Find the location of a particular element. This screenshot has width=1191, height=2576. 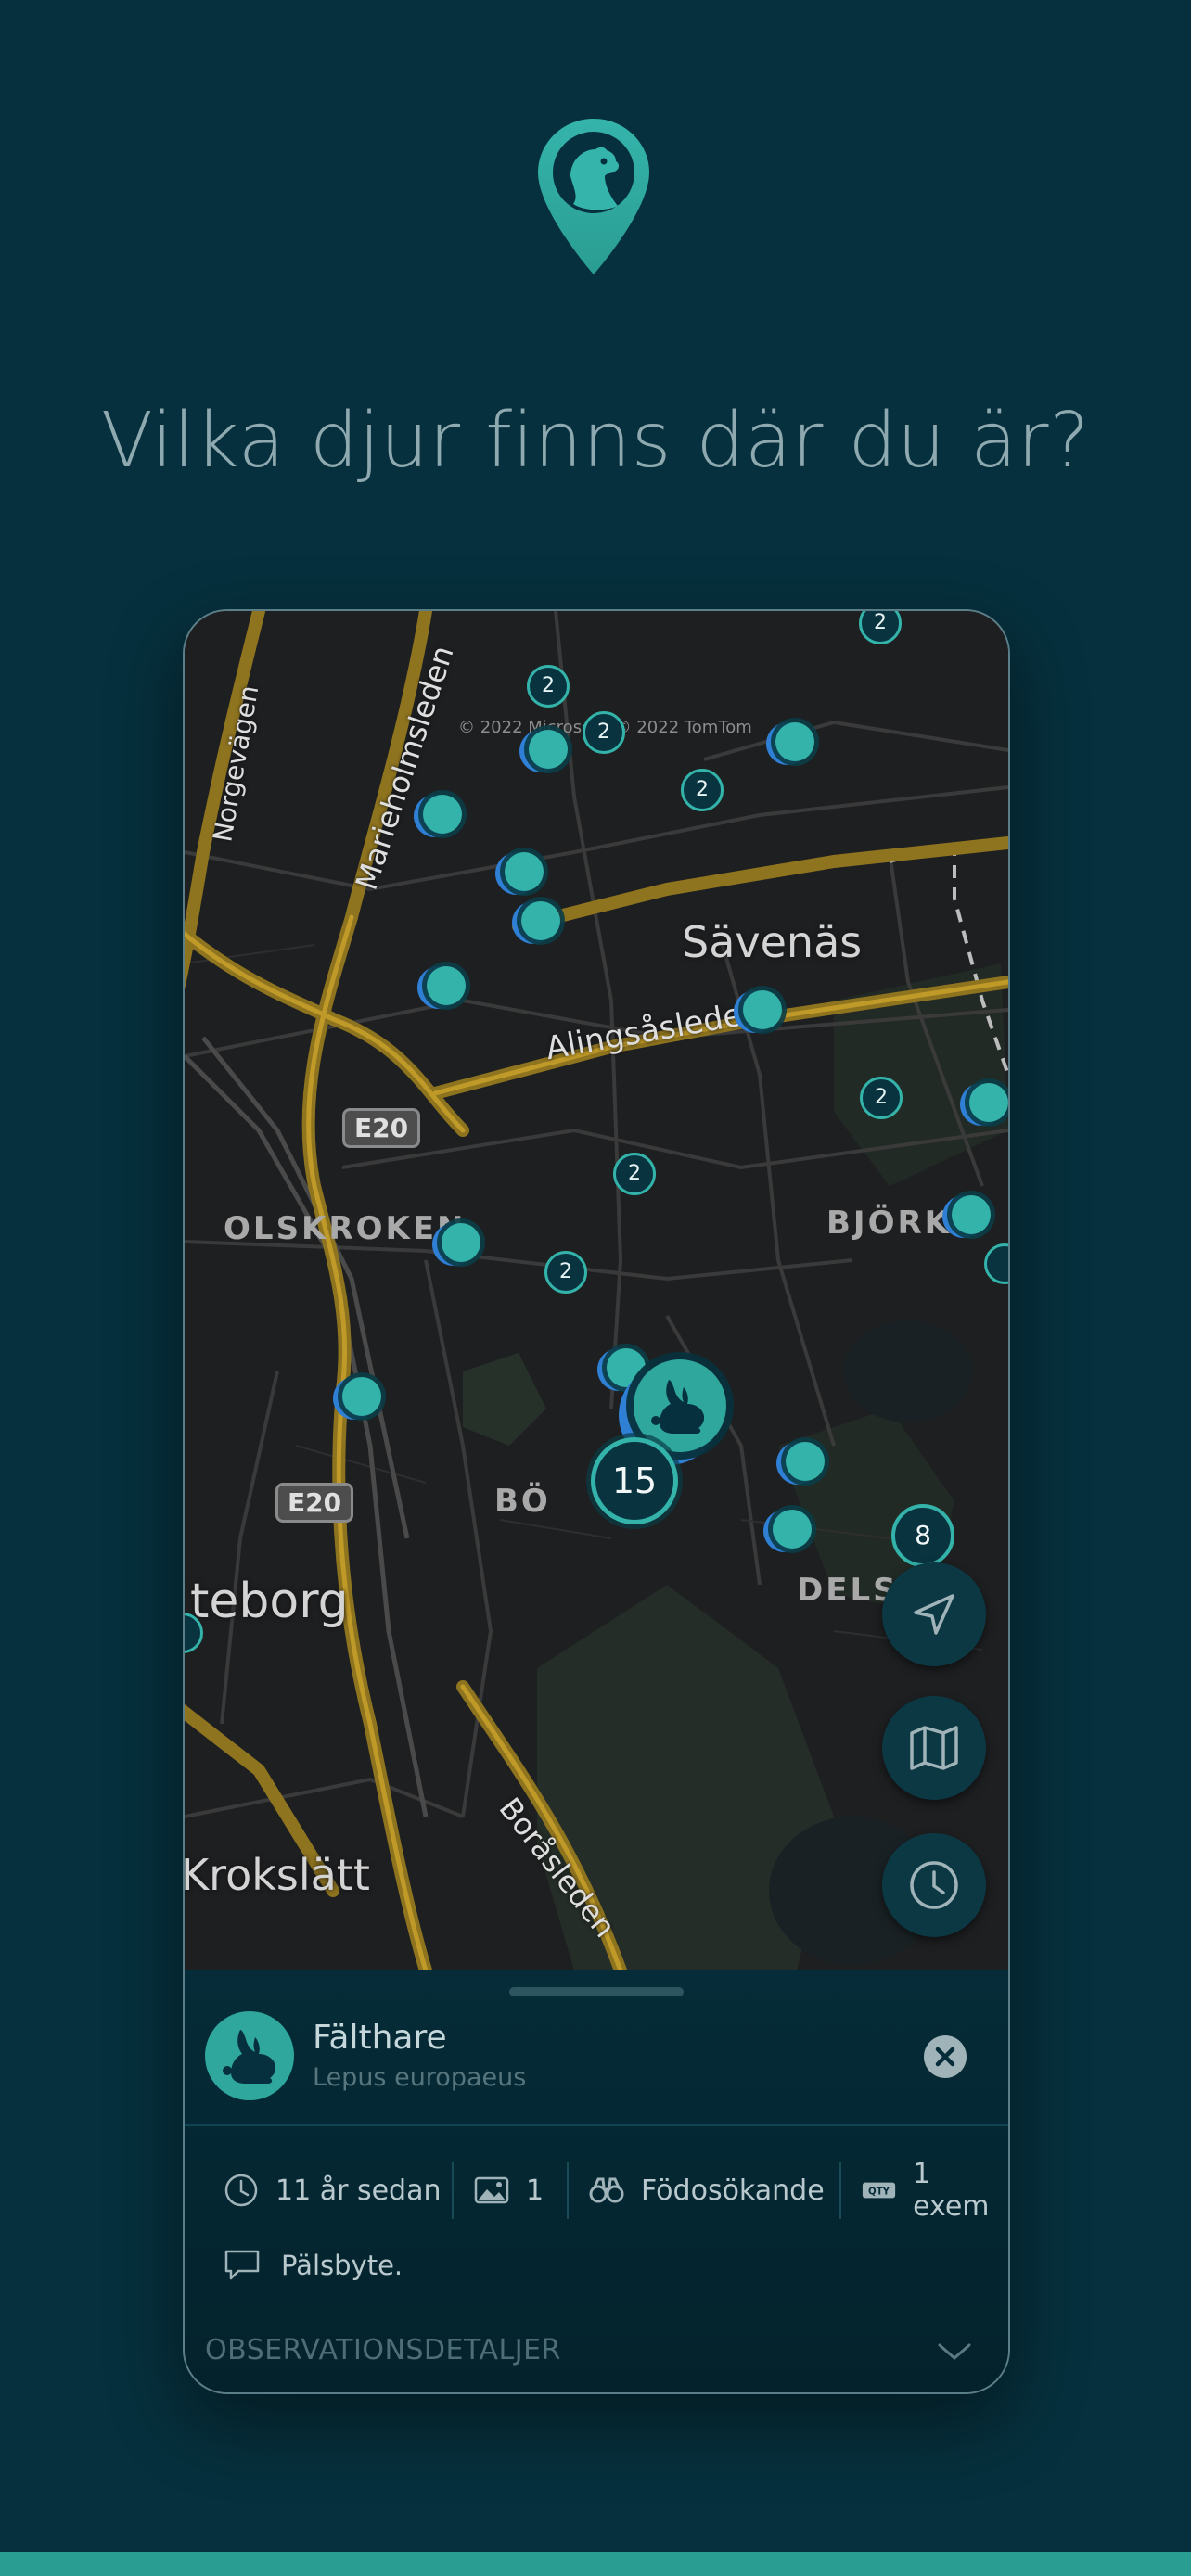

locate-button is located at coordinates (934, 1614).